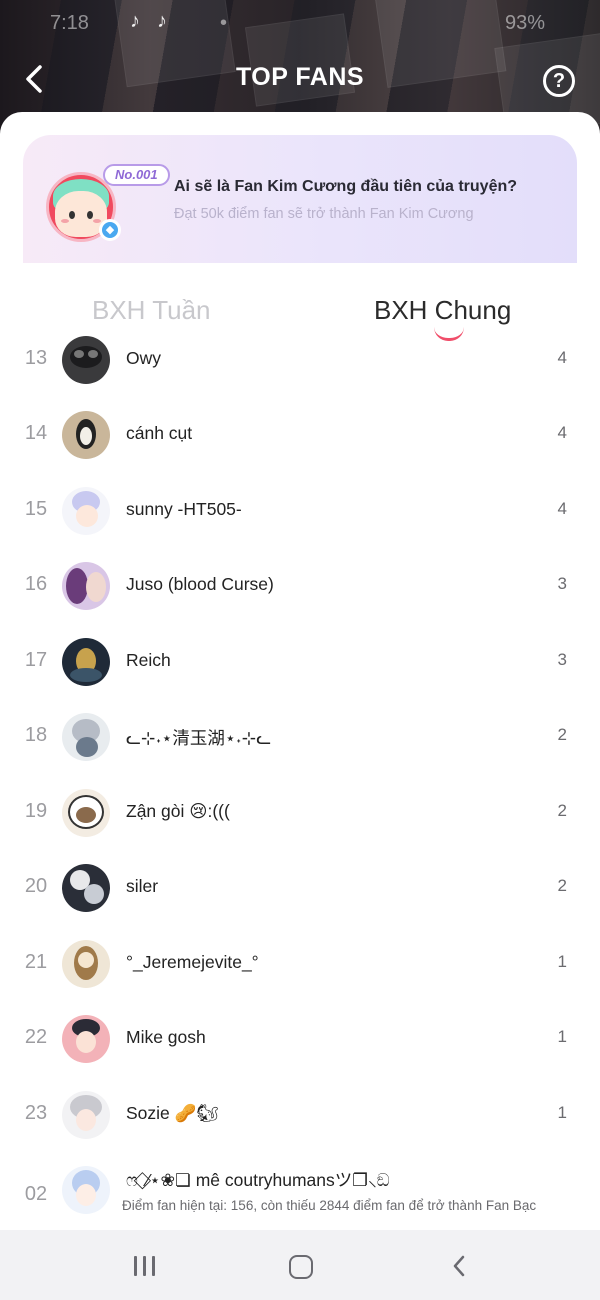  What do you see at coordinates (178, 811) in the screenshot?
I see `fan-name: Zận gòi 😢:(((` at bounding box center [178, 811].